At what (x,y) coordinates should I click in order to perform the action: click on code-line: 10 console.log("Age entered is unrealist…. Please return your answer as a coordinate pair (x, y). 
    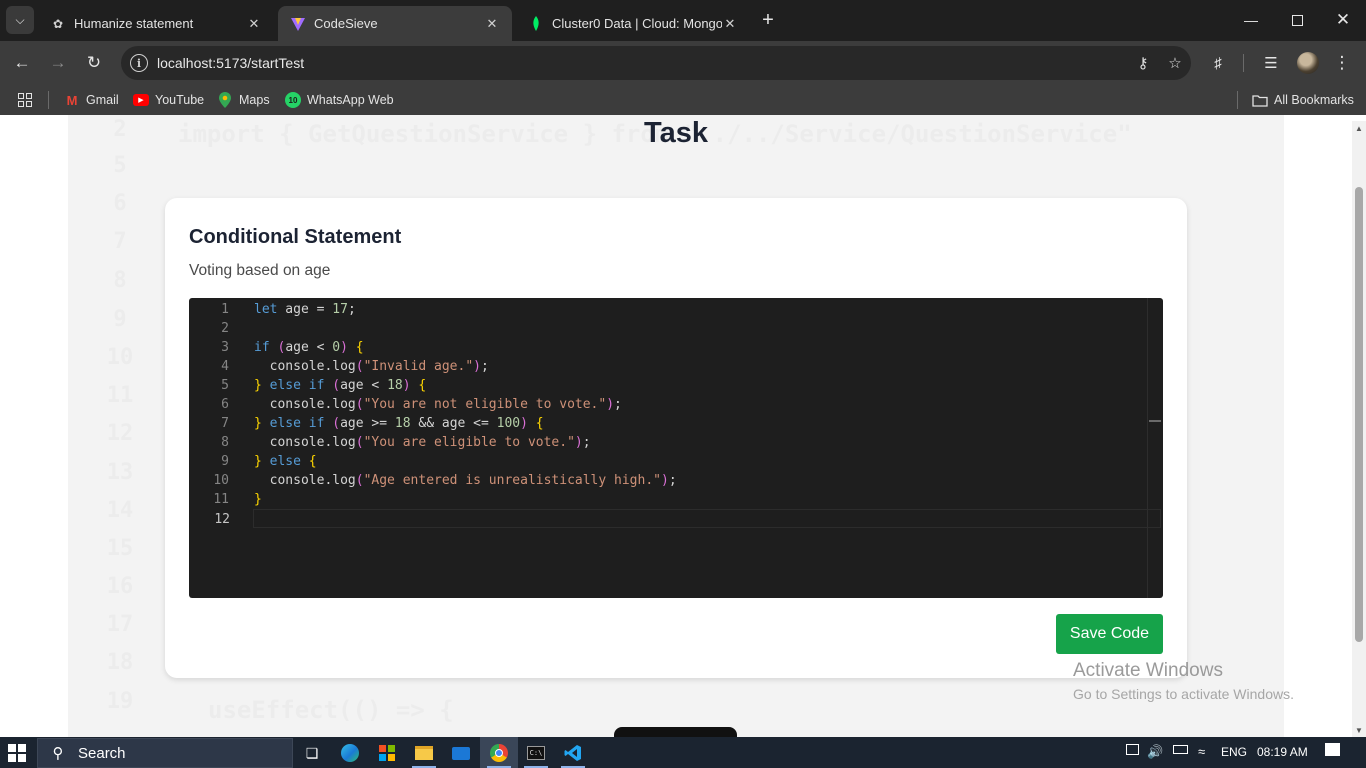
    Looking at the image, I should click on (669, 480).